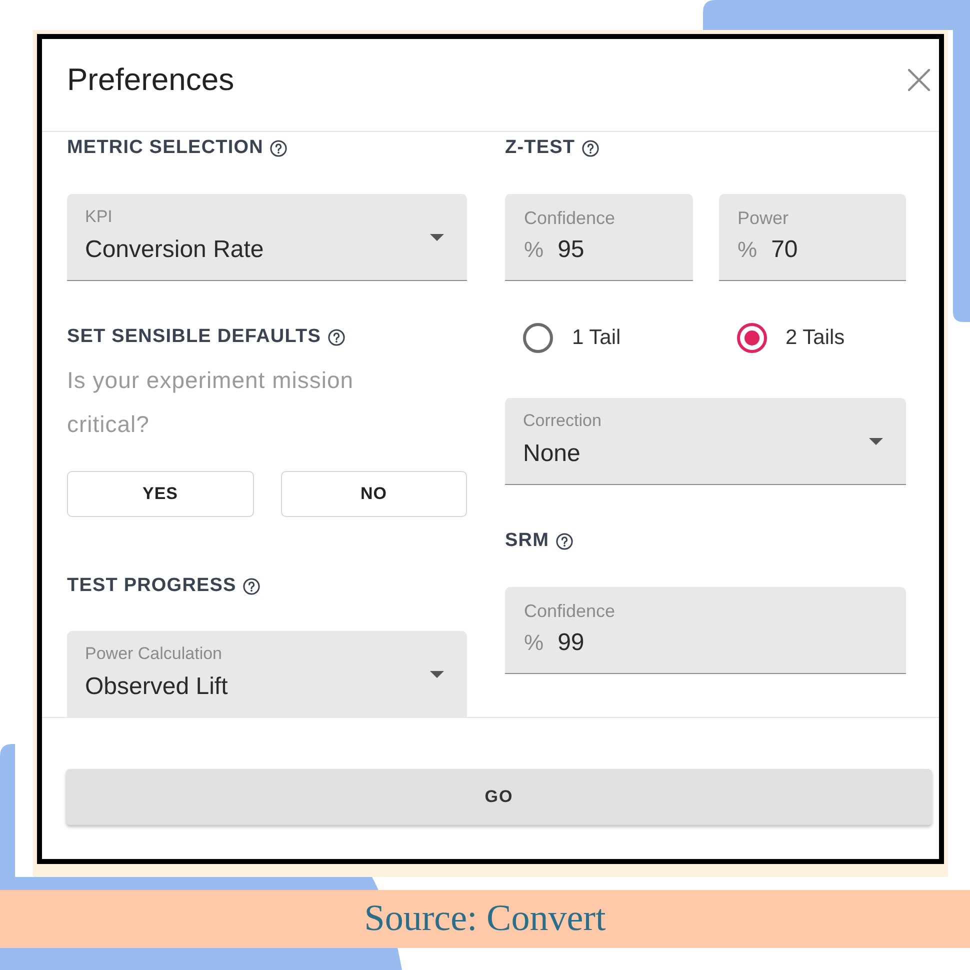 This screenshot has height=970, width=970. I want to click on section-heading: SRM, so click(527, 541).